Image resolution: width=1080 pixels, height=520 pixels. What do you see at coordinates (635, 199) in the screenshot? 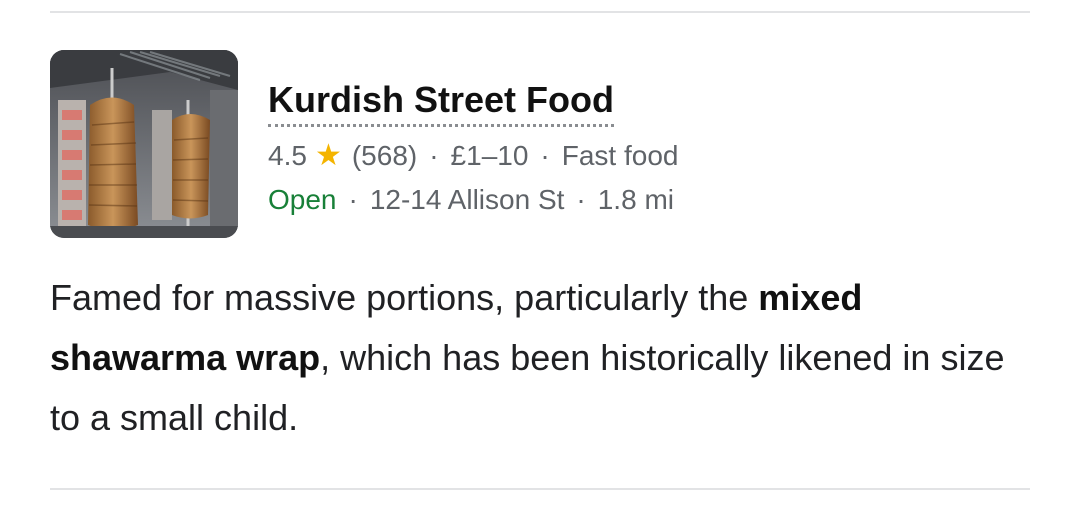
I see `distance: 1.8 mi` at bounding box center [635, 199].